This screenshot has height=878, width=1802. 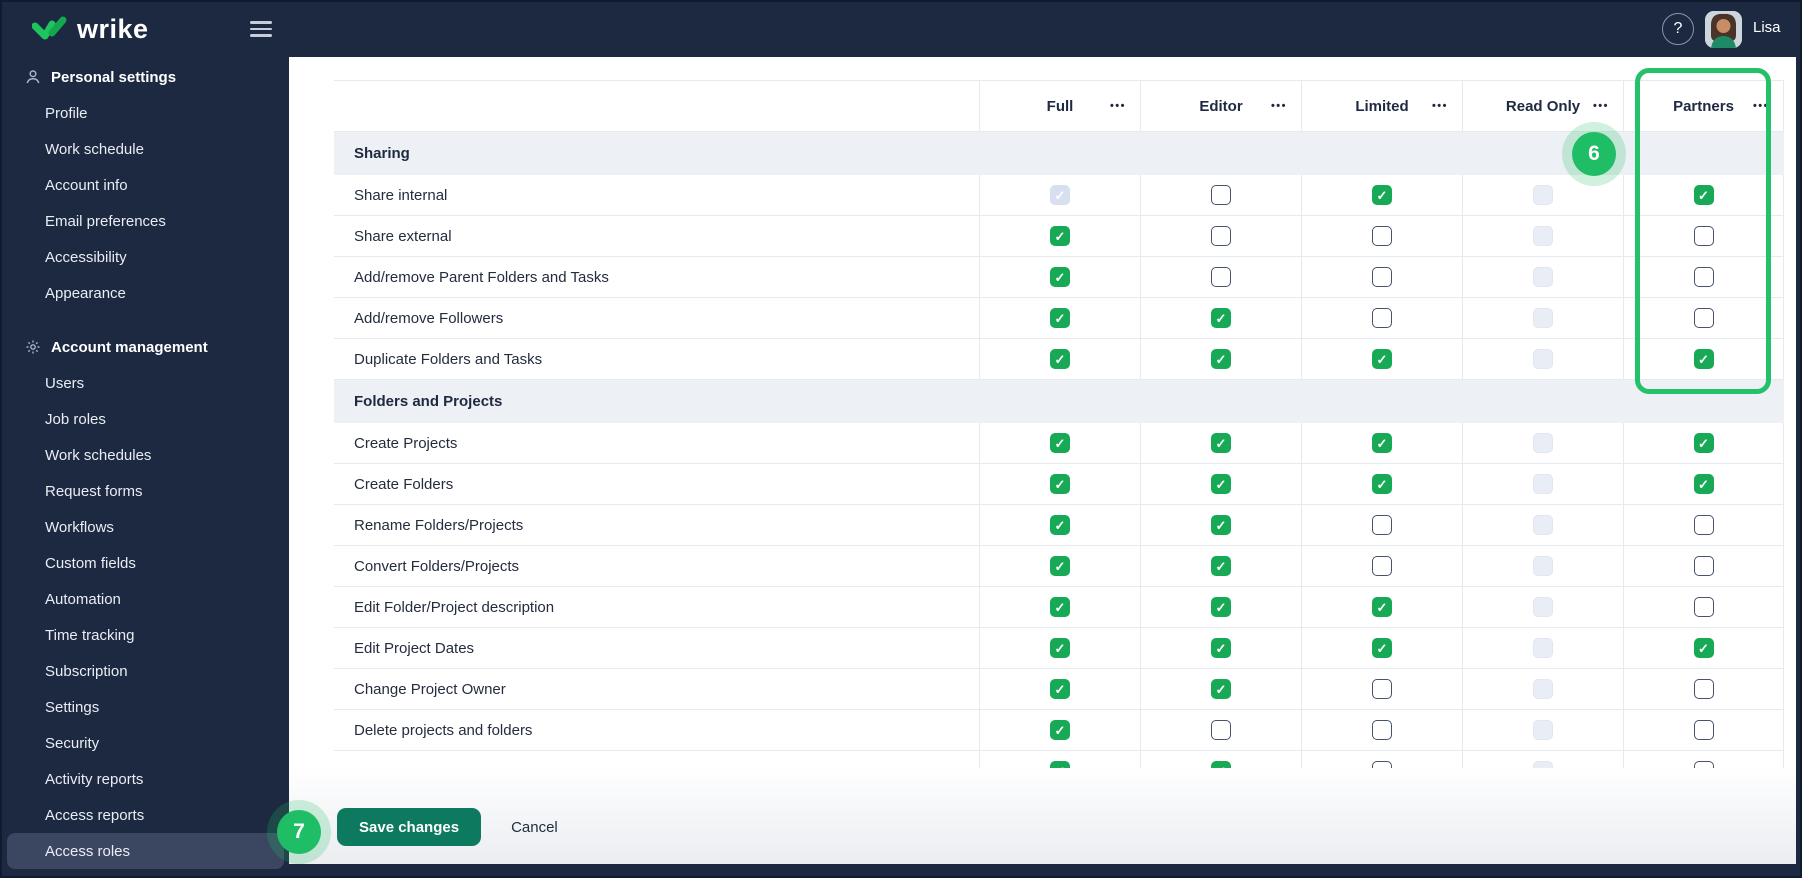 What do you see at coordinates (145, 383) in the screenshot?
I see `sidebar-item-users: Users` at bounding box center [145, 383].